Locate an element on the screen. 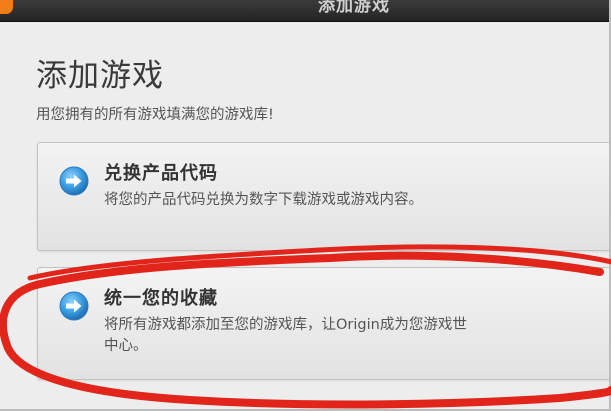 The image size is (611, 411). window-title: 添加游戏 is located at coordinates (354, 8).